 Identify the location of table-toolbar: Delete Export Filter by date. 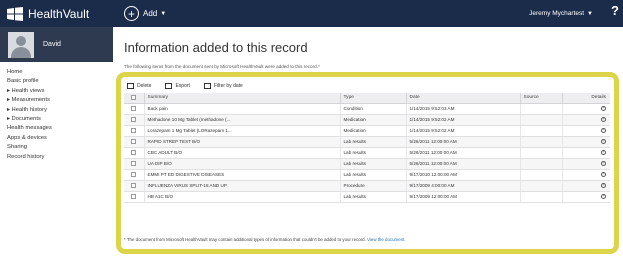
(192, 86).